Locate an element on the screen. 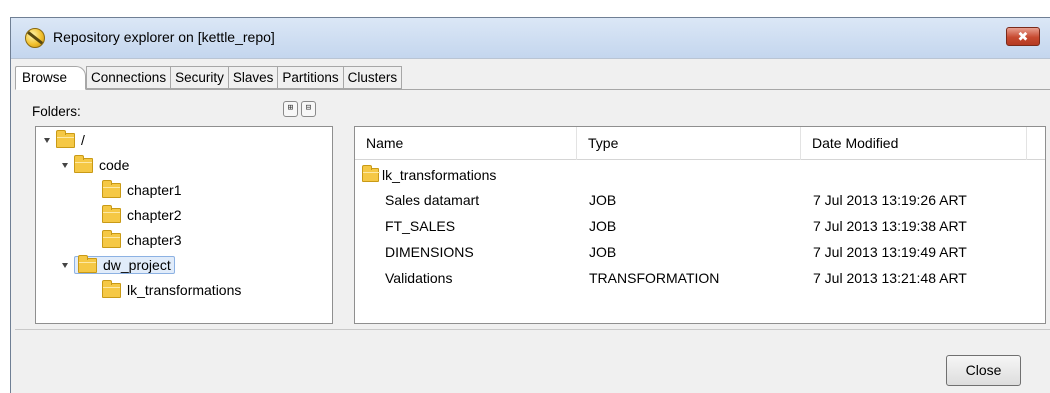  tree-node-dw-project: dw_project is located at coordinates (118, 265).